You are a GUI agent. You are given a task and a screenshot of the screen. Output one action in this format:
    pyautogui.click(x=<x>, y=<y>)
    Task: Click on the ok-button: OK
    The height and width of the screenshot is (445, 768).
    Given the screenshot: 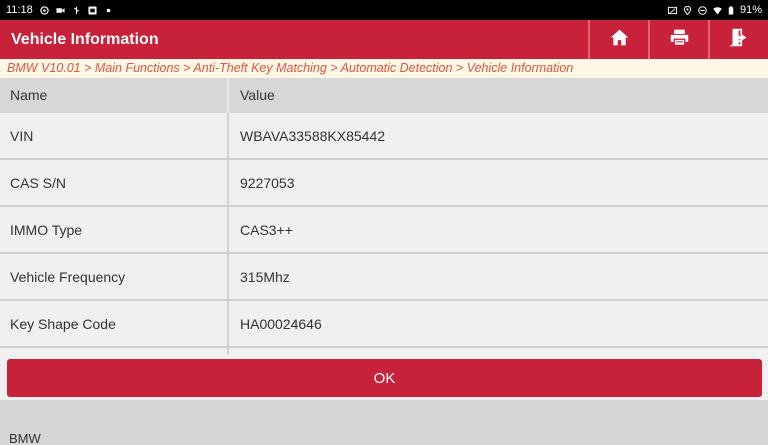 What is the action you would take?
    pyautogui.click(x=384, y=378)
    